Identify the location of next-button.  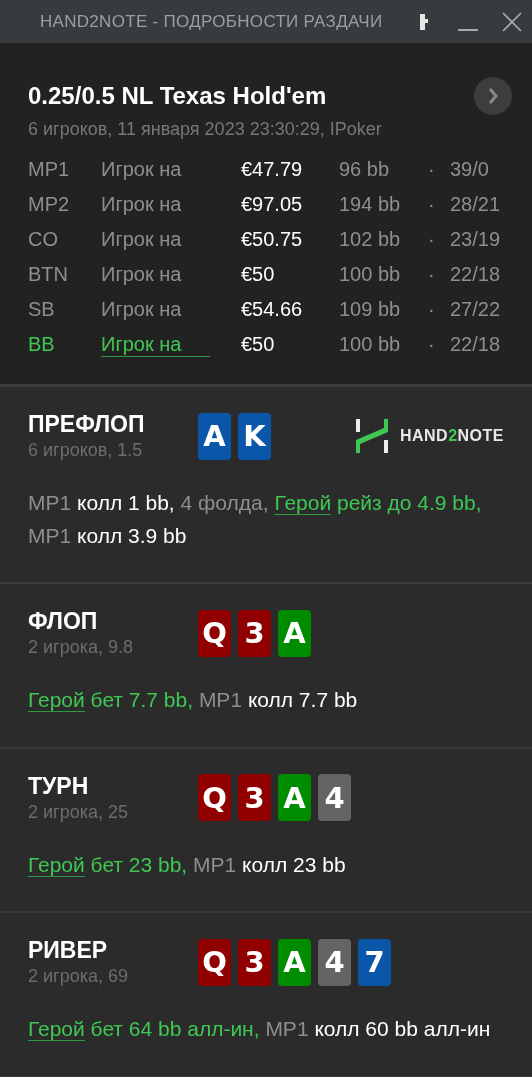
(493, 96).